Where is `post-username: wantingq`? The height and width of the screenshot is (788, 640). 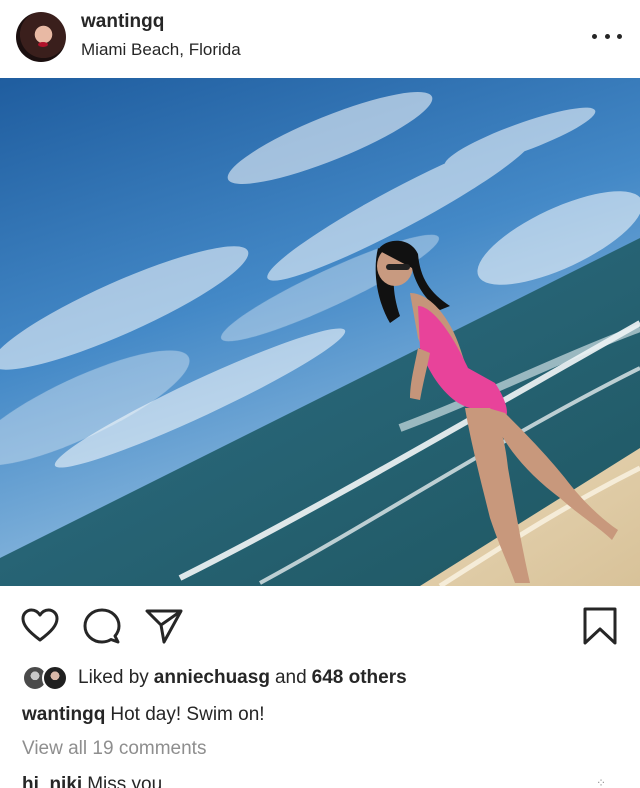 post-username: wantingq is located at coordinates (122, 22).